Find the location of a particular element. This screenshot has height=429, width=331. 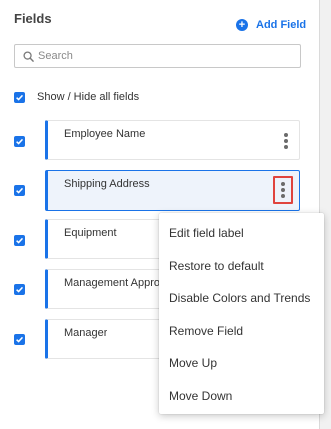

menu-item-edit-field-label: Edit field label is located at coordinates (241, 233).